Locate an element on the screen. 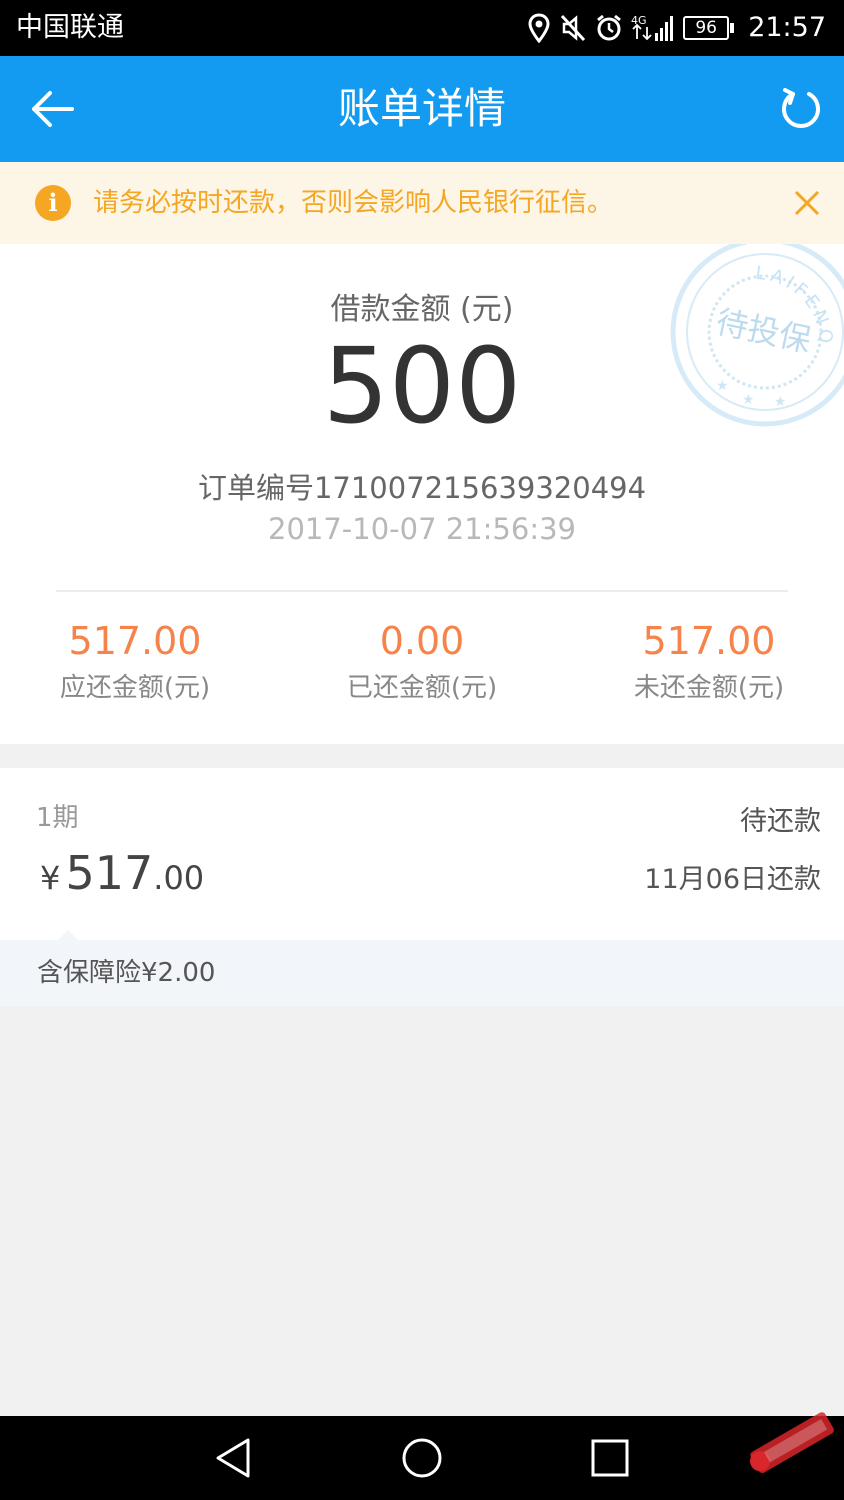 Image resolution: width=844 pixels, height=1500 pixels. alarm-icon is located at coordinates (609, 27).